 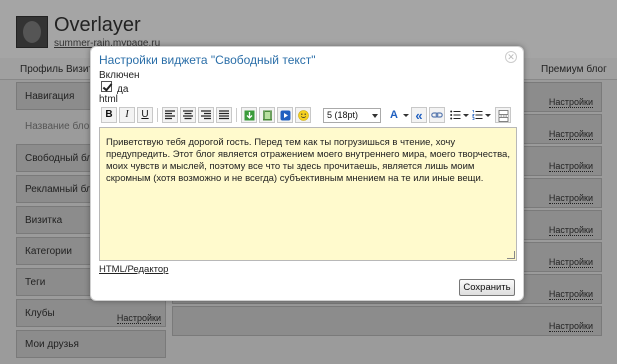 I want to click on site-title: Overlayer, so click(x=97, y=25).